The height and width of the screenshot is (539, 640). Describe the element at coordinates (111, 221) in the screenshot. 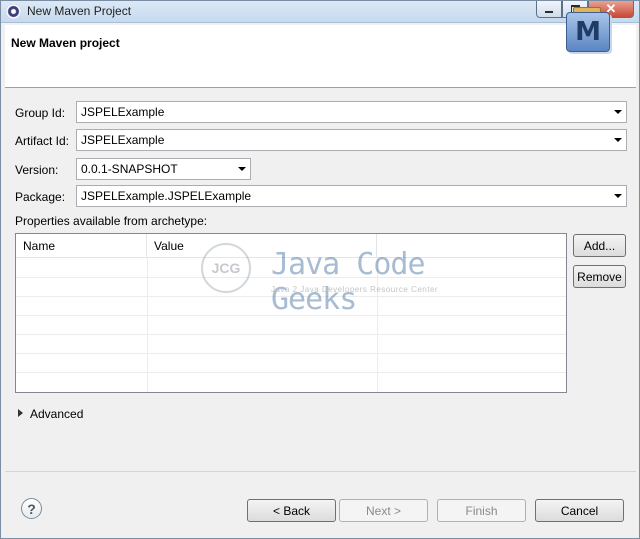

I see `properties-label: Properties available from archetype:` at that location.